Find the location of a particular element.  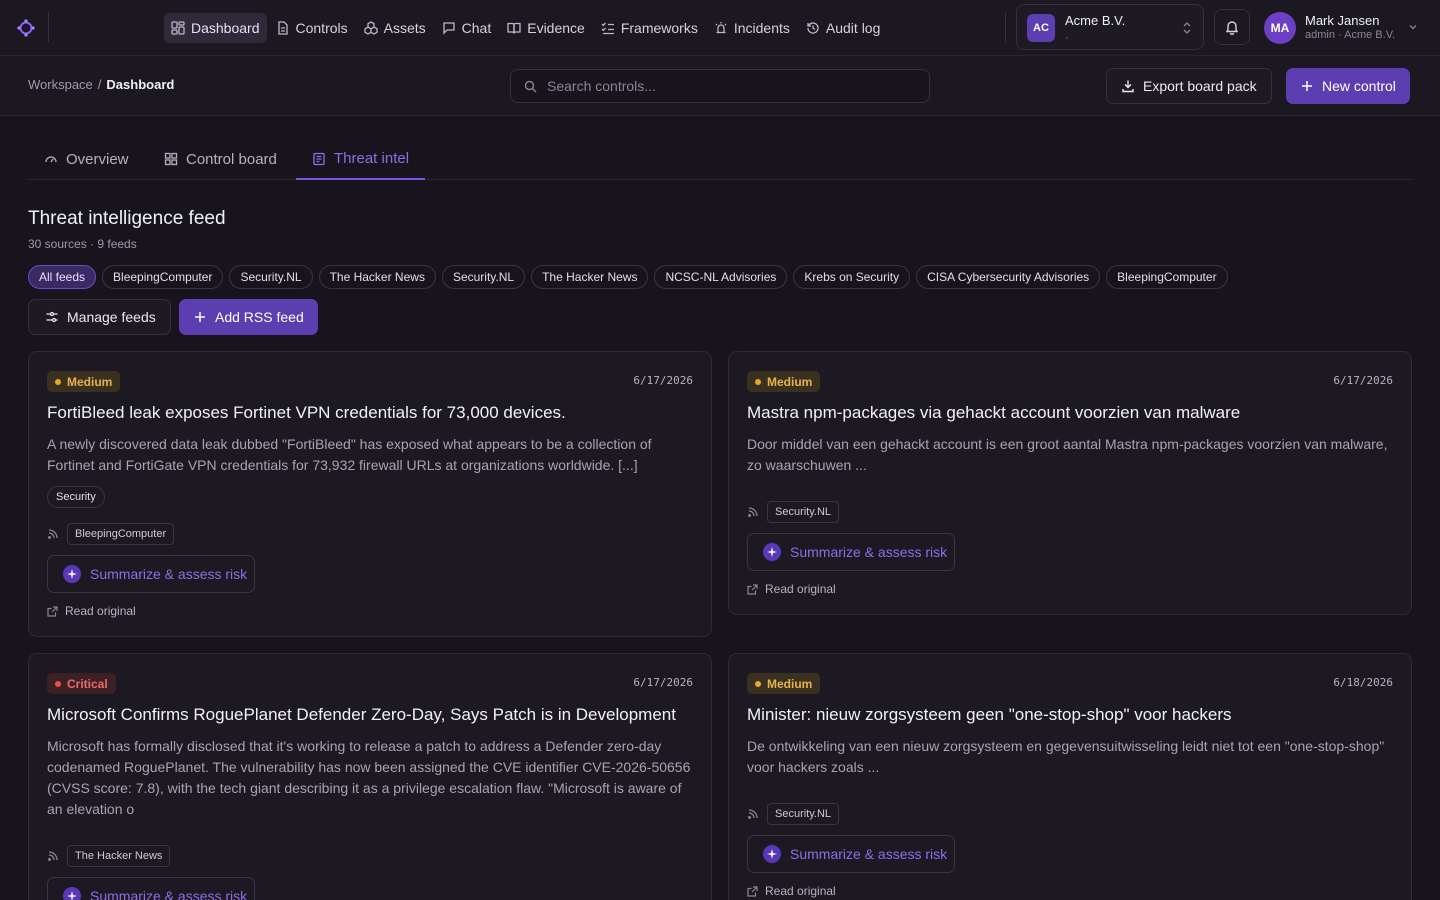

org-avatar: AC is located at coordinates (1041, 28).